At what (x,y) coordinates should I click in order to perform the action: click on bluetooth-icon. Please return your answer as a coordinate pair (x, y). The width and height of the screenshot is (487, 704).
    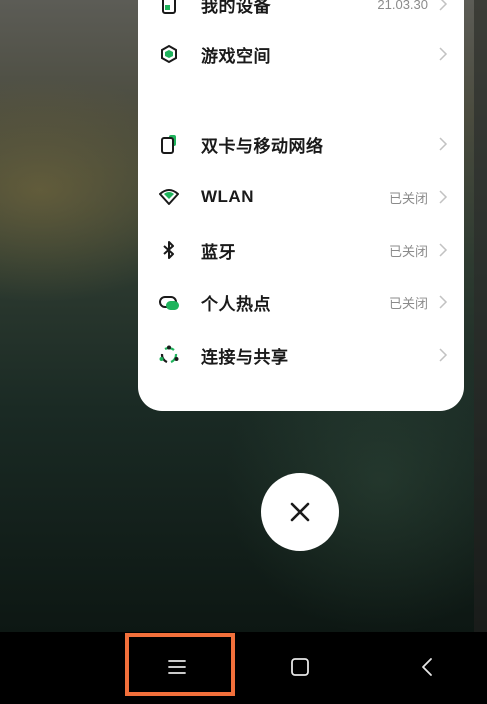
    Looking at the image, I should click on (168, 250).